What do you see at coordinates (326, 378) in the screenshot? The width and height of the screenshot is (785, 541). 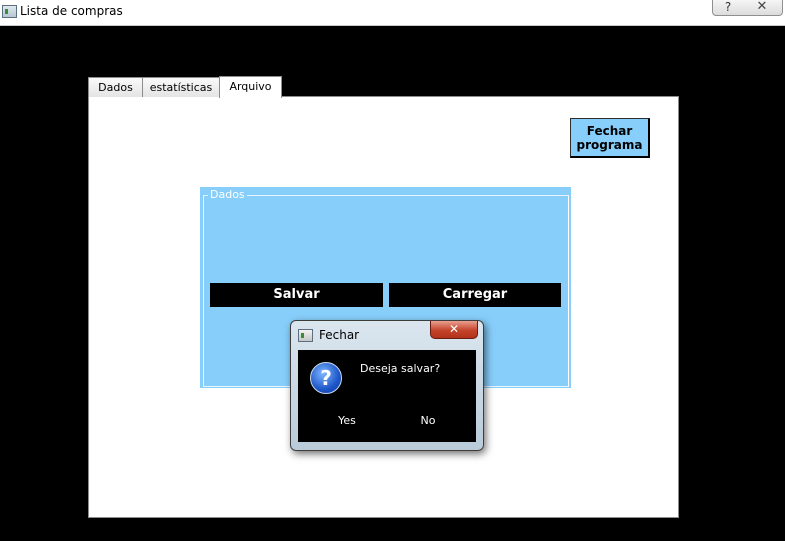 I see `question-icon: ?` at bounding box center [326, 378].